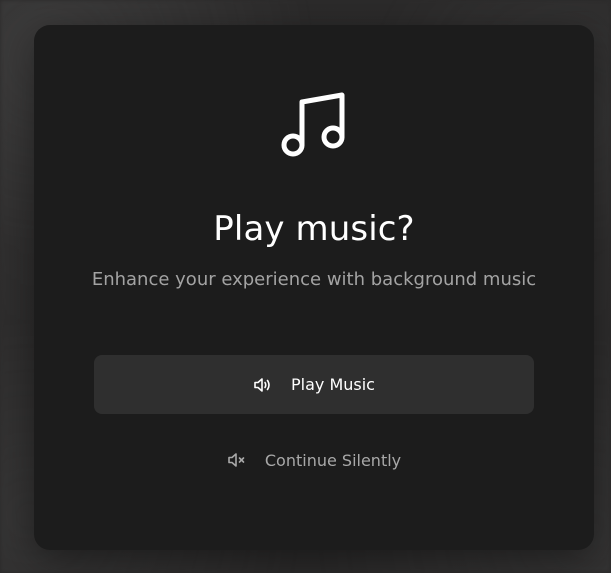 The height and width of the screenshot is (573, 611). I want to click on dialog-title: Play music?, so click(314, 229).